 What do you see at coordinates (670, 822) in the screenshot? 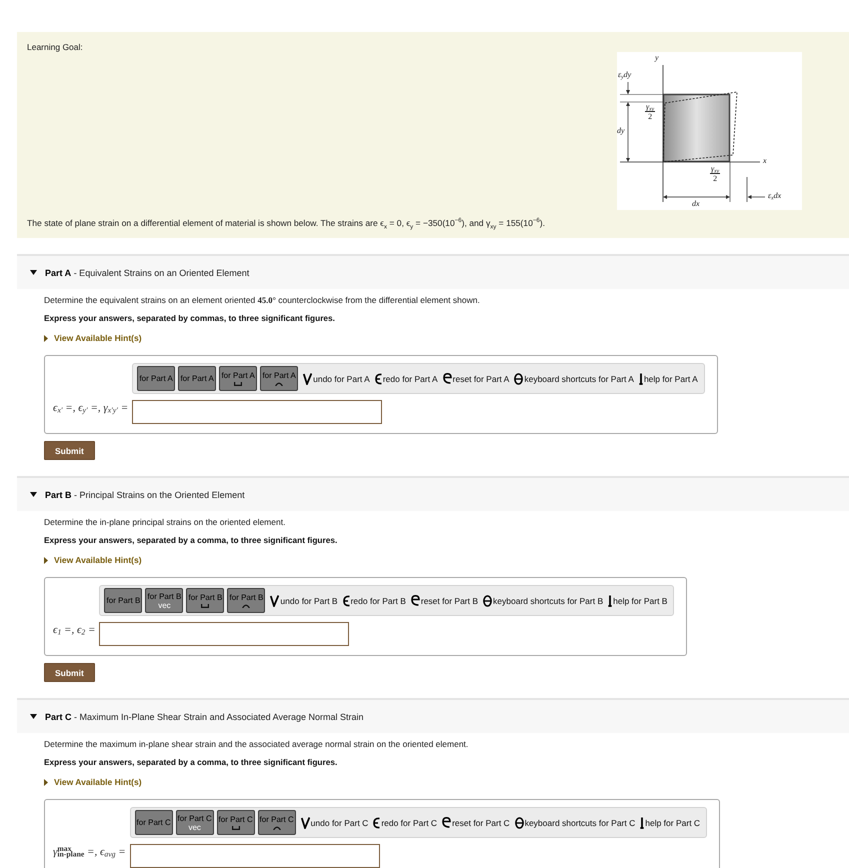
I see `help-button: help for Part C` at bounding box center [670, 822].